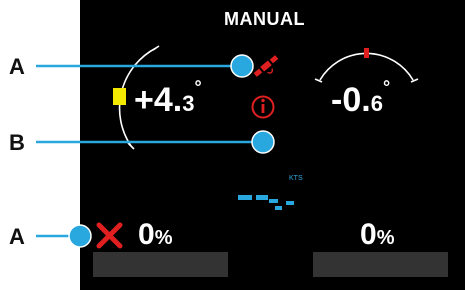 The image size is (465, 290). I want to click on right-bar-panel, so click(380, 264).